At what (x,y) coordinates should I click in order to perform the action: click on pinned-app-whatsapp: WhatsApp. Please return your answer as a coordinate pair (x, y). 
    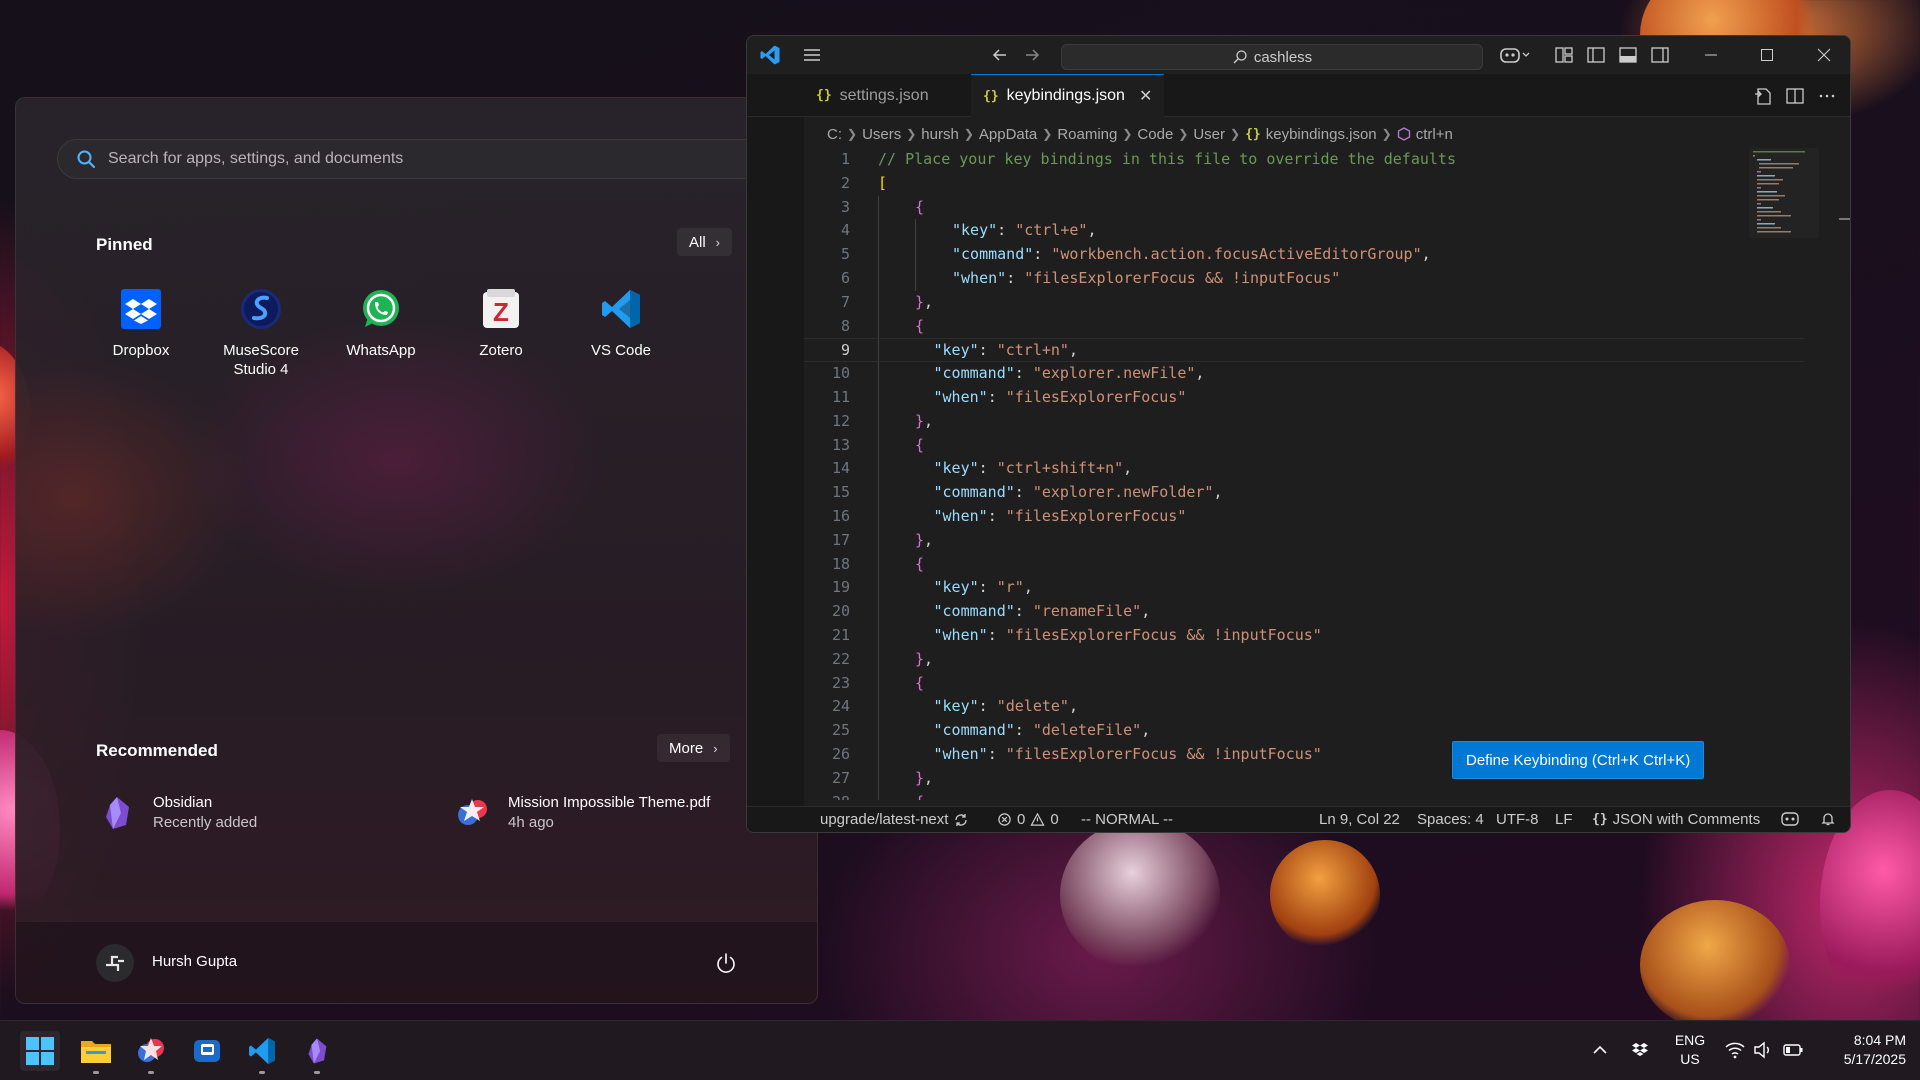
    Looking at the image, I should click on (381, 332).